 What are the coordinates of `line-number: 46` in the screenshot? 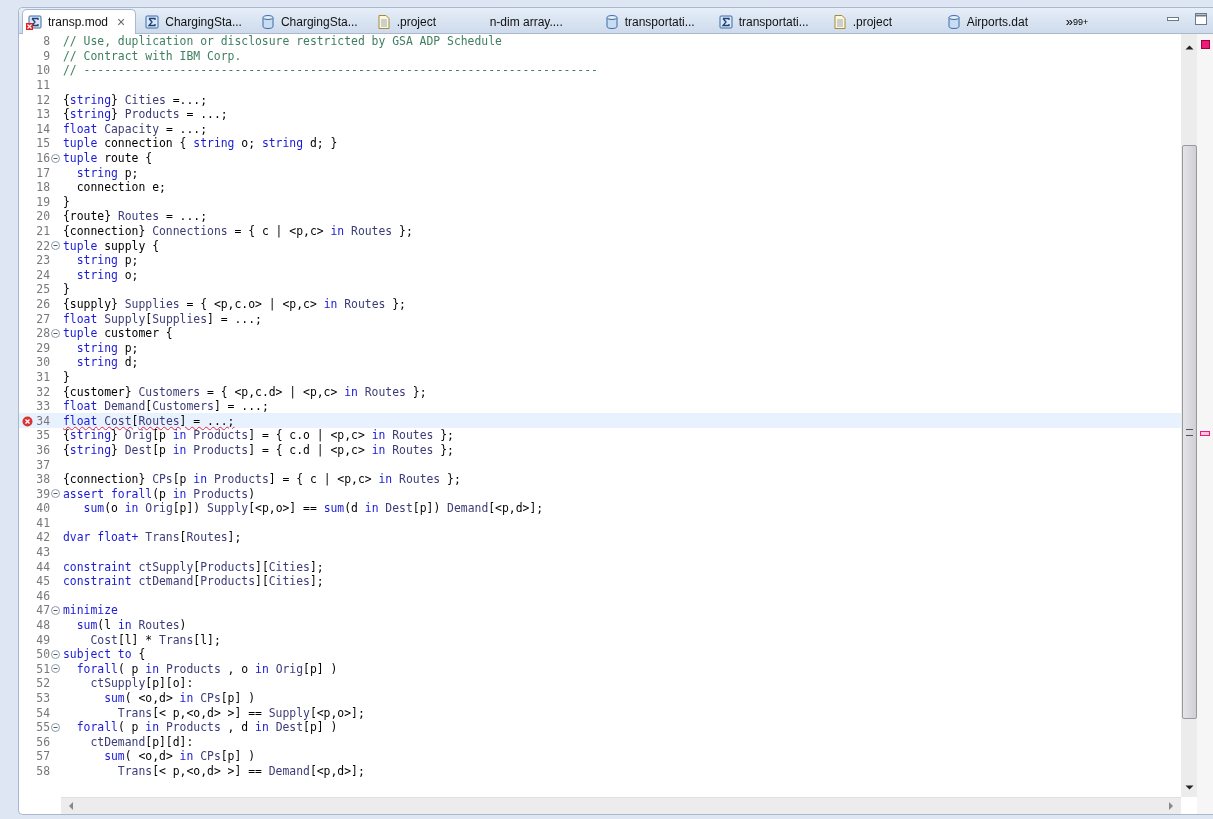 It's located at (43, 595).